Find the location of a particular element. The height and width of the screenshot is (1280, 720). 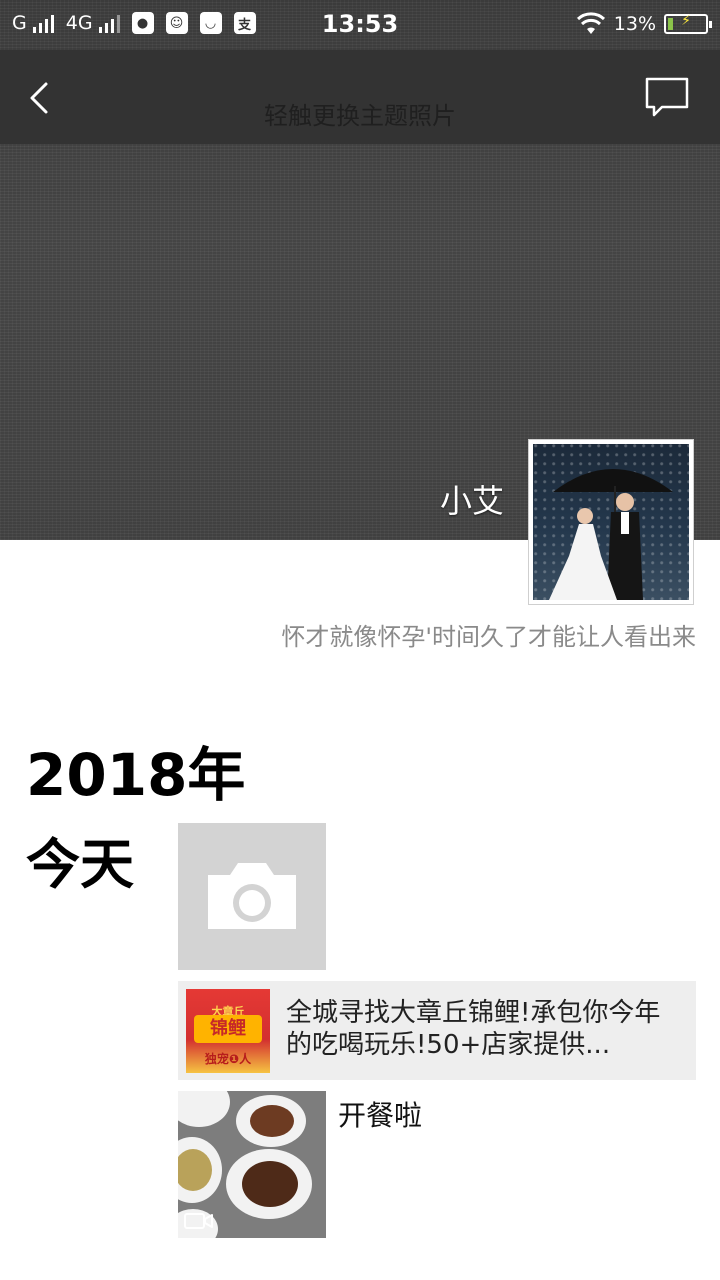

thumb-main-text: 锦鲤 is located at coordinates (228, 1029).